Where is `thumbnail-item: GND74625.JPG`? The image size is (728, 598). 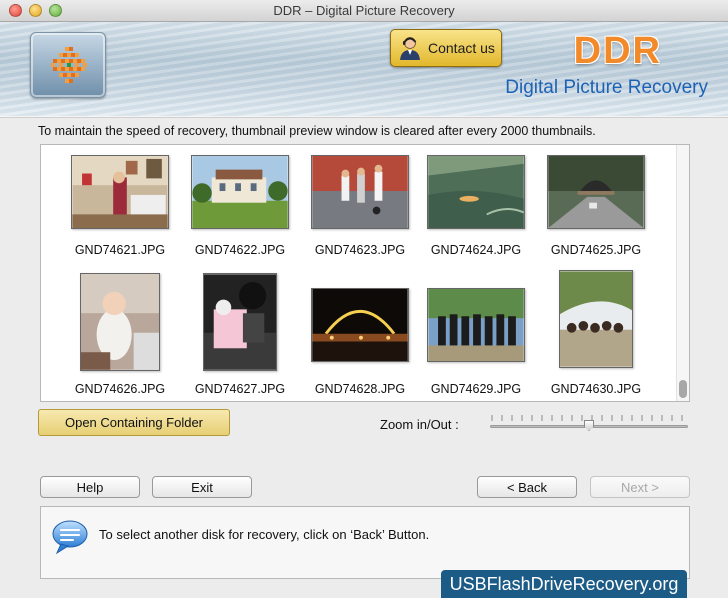
thumbnail-item: GND74625.JPG is located at coordinates (596, 206).